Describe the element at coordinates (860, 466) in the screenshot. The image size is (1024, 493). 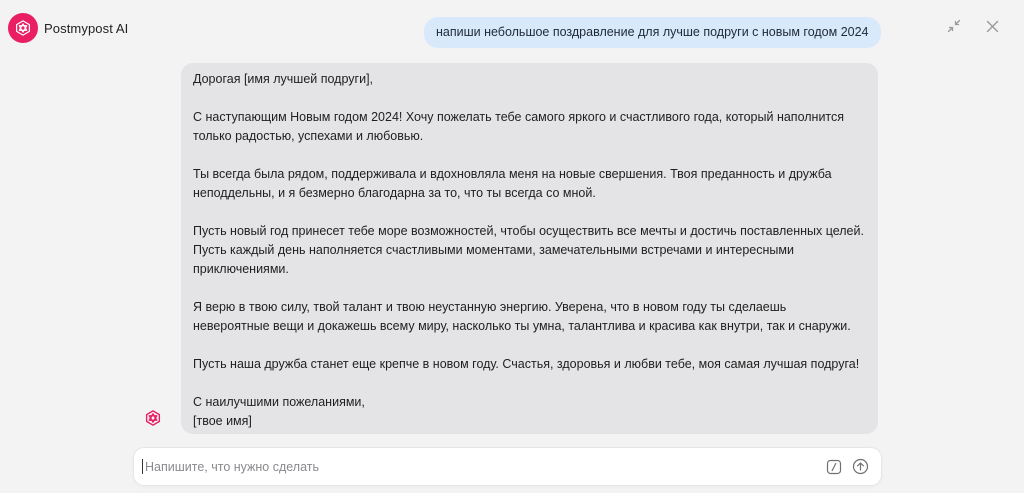
I see `send-arrow-up-icon` at that location.